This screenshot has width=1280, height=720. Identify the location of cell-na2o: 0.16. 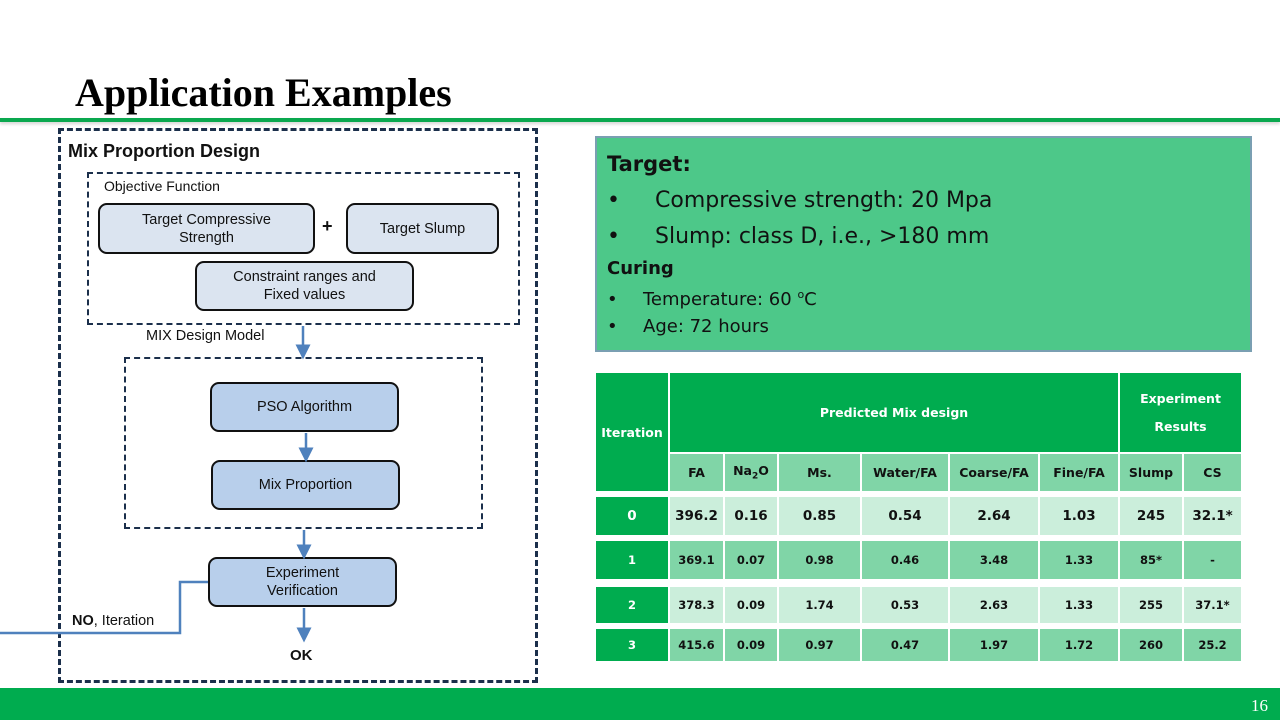
(751, 516).